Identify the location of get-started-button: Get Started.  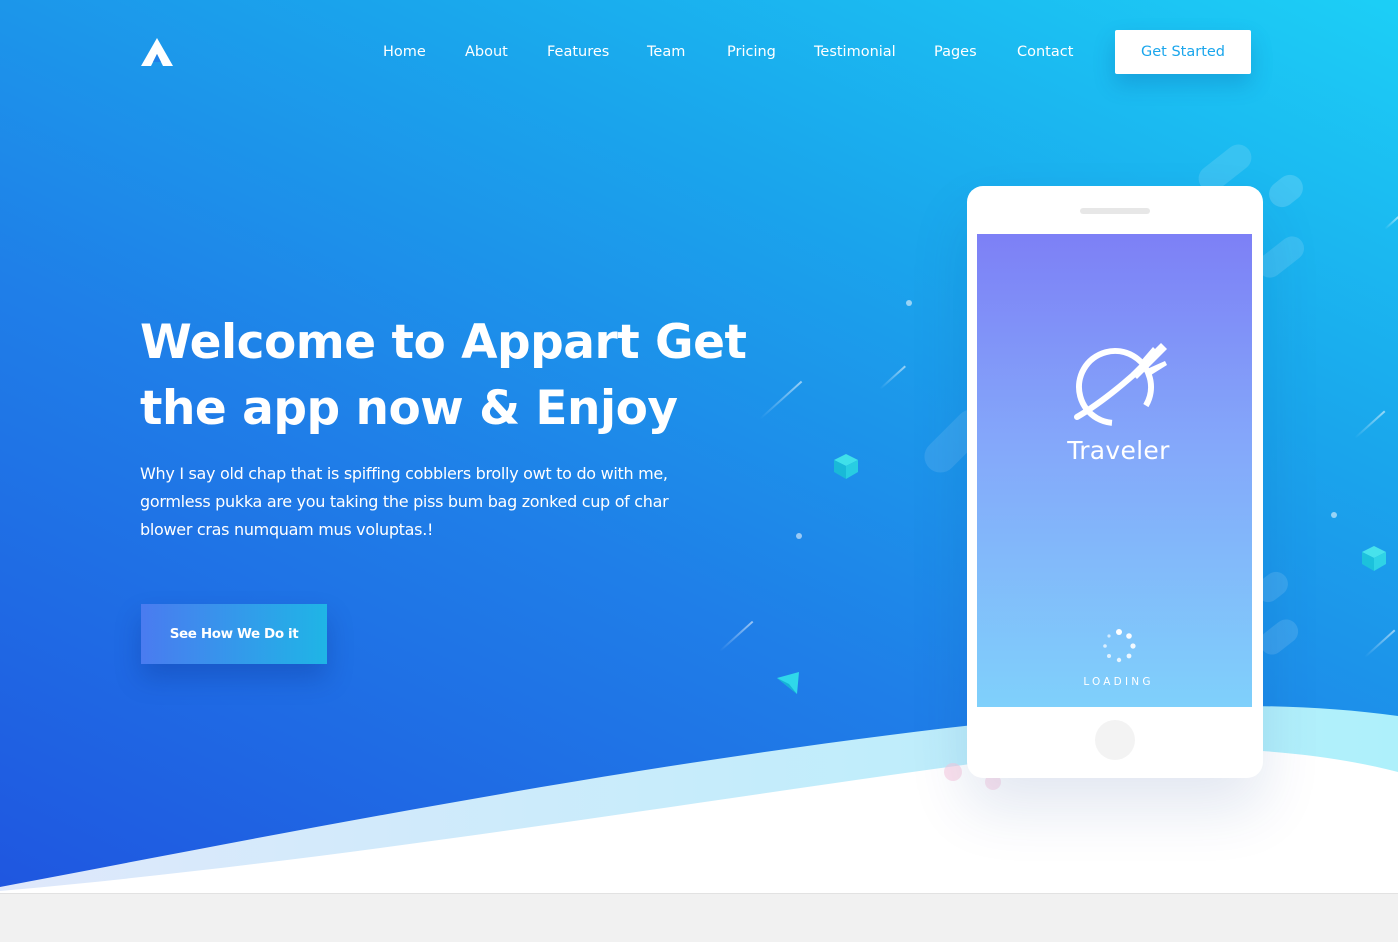
(1183, 52).